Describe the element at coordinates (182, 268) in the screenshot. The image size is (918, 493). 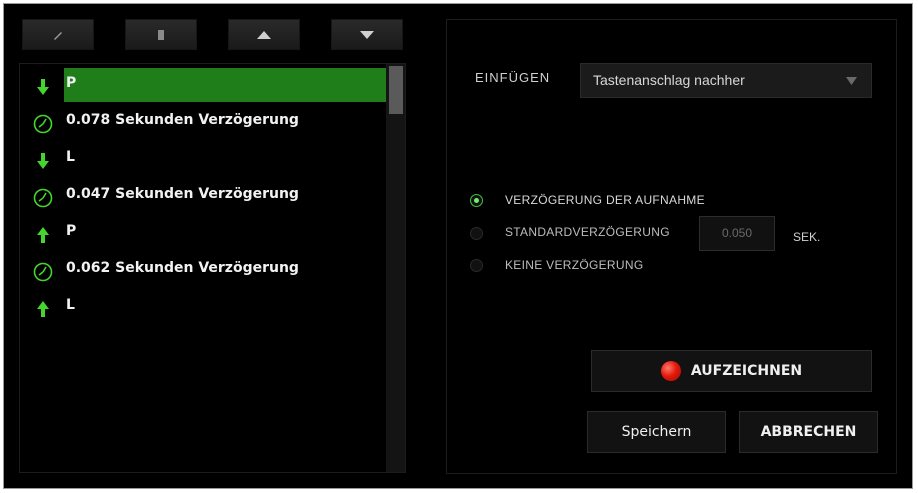
I see `list-item-text: 0.062 Sekunden Verzögerung` at that location.